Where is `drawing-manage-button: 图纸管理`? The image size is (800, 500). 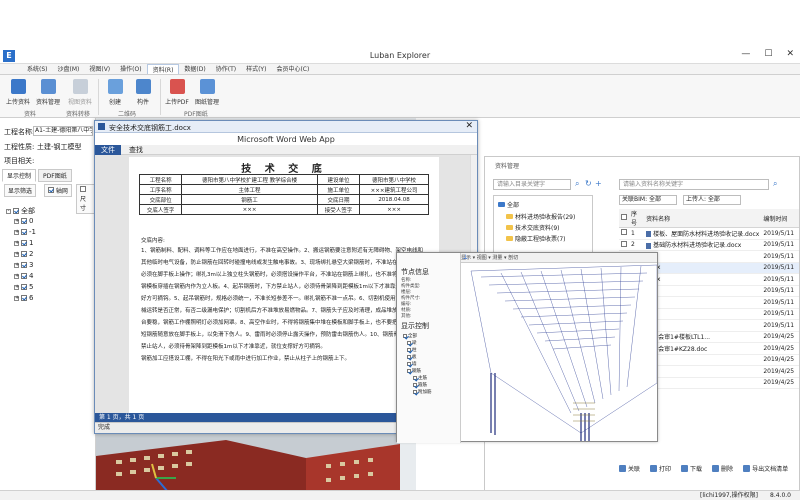 drawing-manage-button: 图纸管理 is located at coordinates (207, 92).